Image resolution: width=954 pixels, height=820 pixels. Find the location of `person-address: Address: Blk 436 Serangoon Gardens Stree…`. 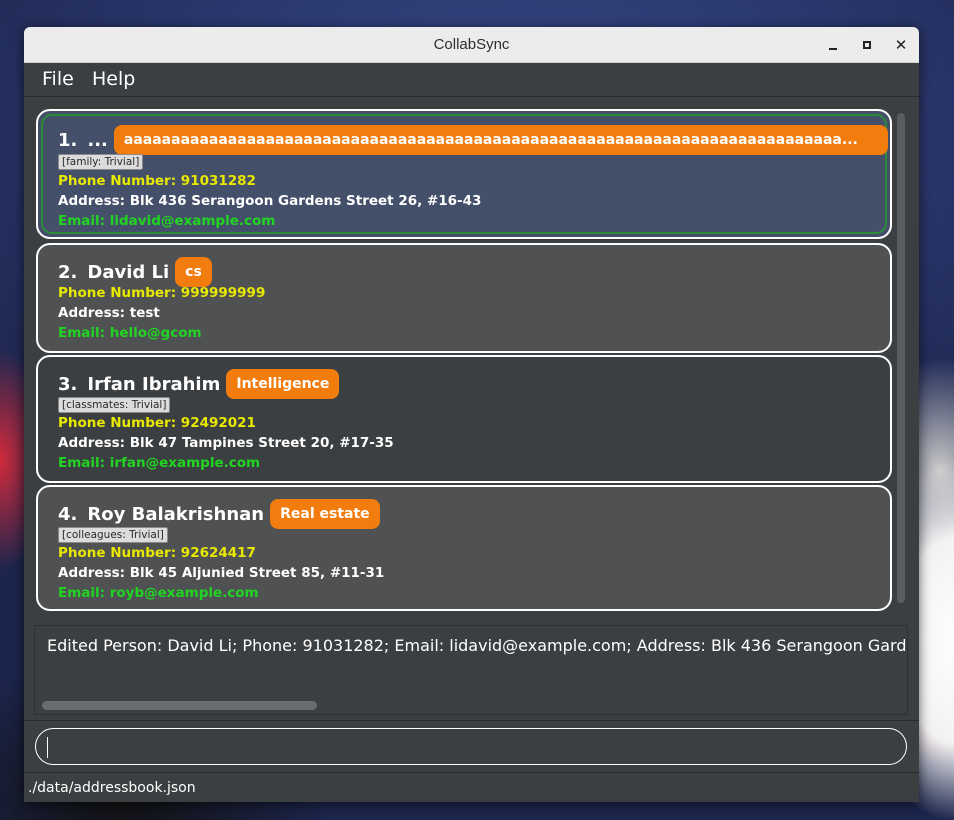

person-address: Address: Blk 436 Serangoon Gardens Stree… is located at coordinates (270, 201).